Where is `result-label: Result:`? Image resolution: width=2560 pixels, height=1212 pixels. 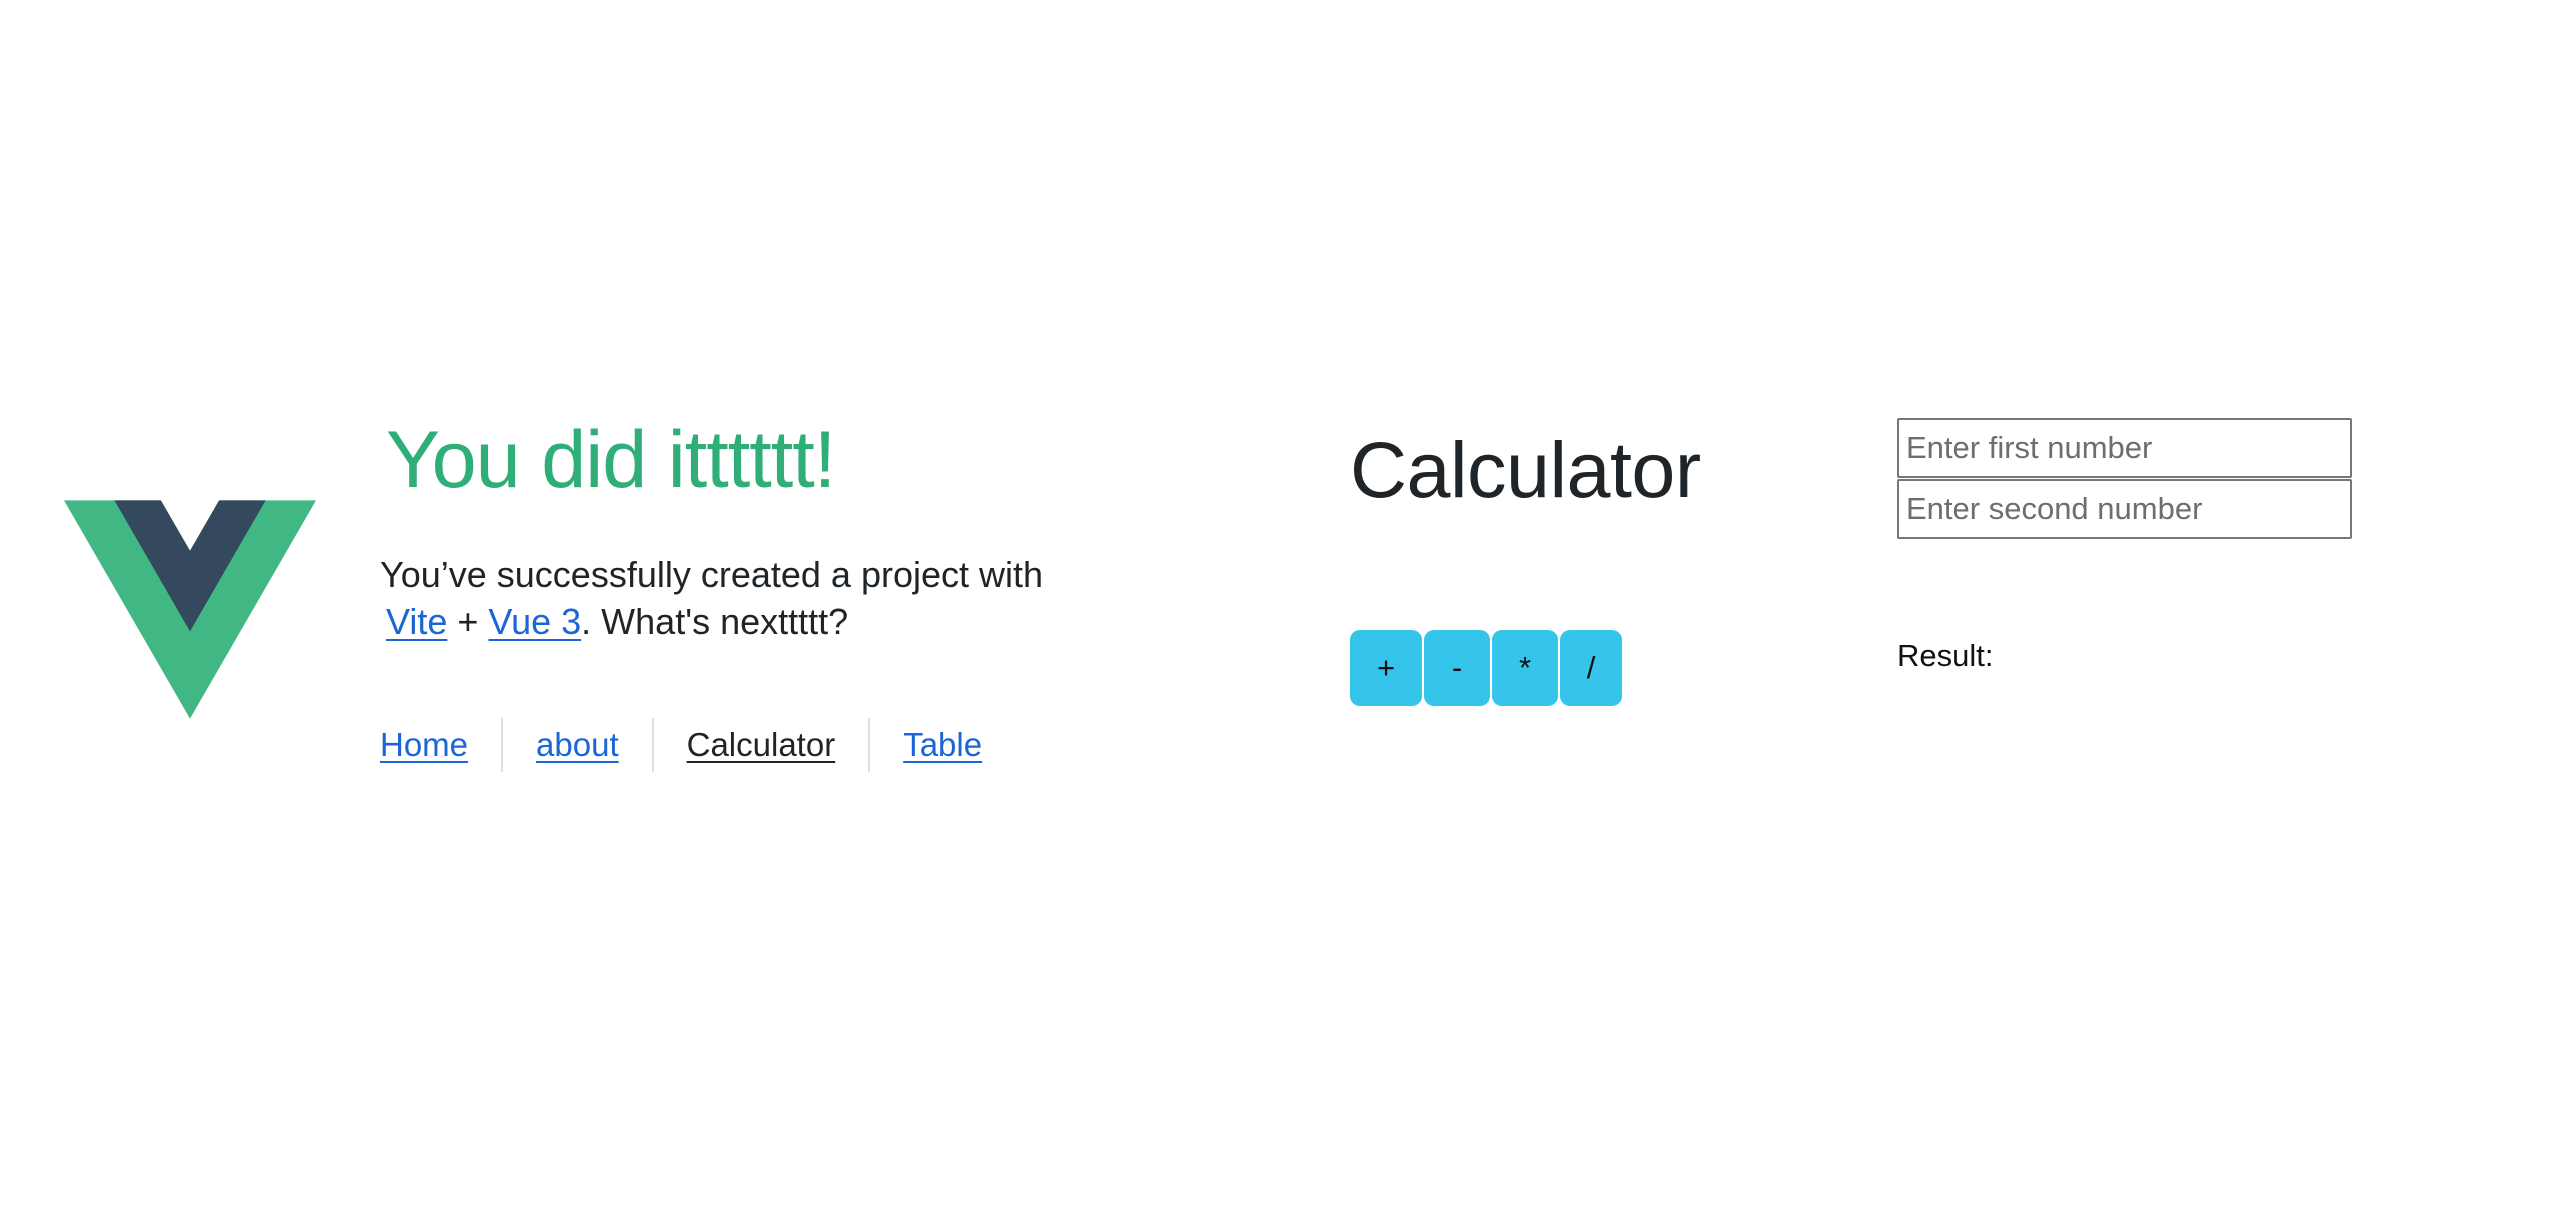
result-label: Result: is located at coordinates (1945, 655).